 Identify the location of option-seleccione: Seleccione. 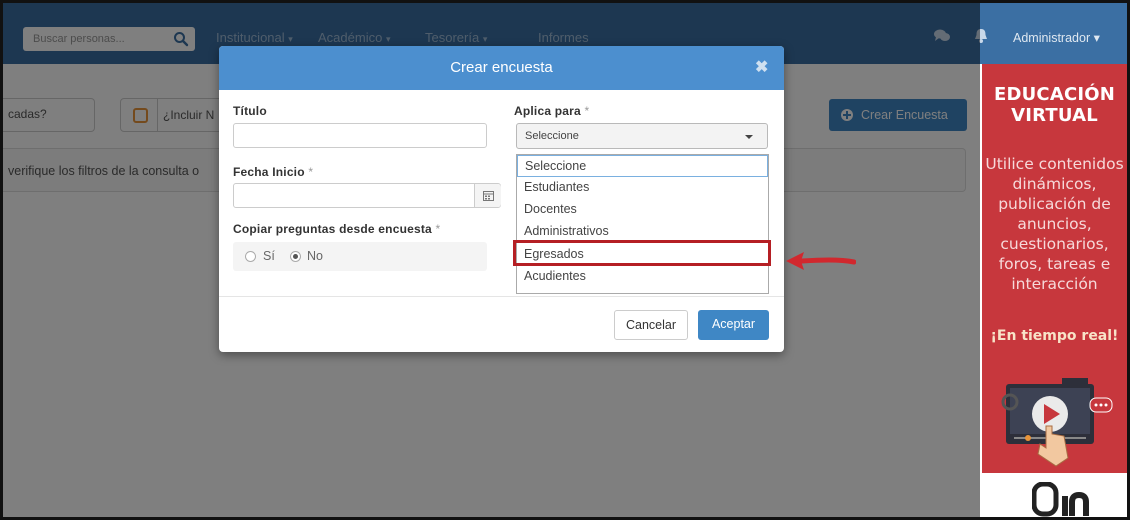
(642, 166).